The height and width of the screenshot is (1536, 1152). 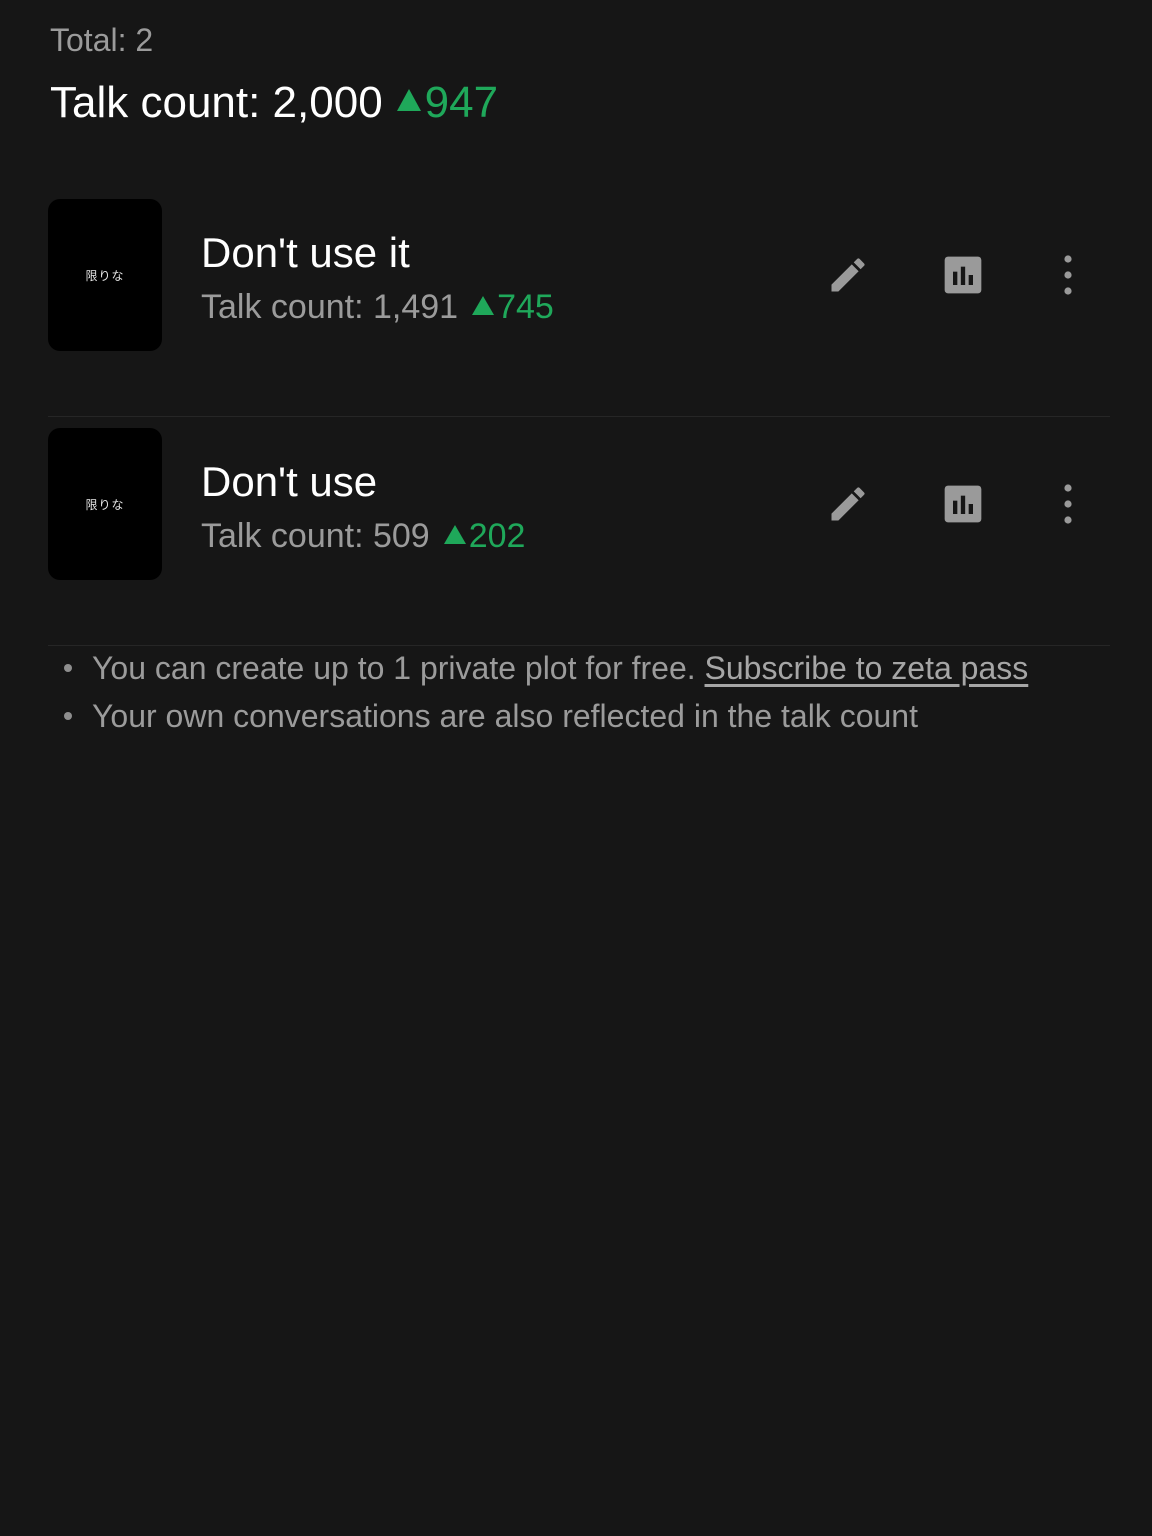 I want to click on total-delta-value: 947, so click(x=461, y=102).